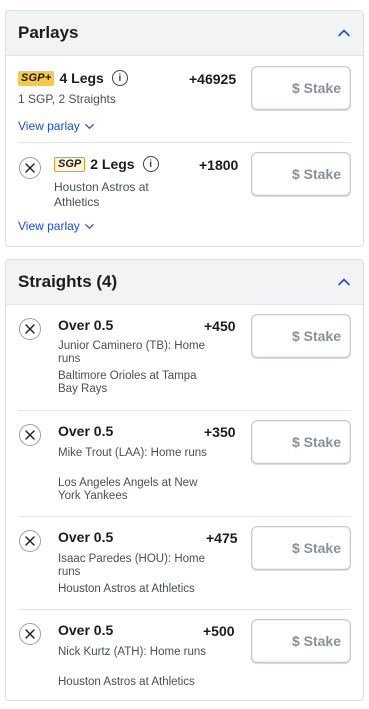 The image size is (369, 709). I want to click on parlay-legs-count: 4 Legs, so click(81, 78).